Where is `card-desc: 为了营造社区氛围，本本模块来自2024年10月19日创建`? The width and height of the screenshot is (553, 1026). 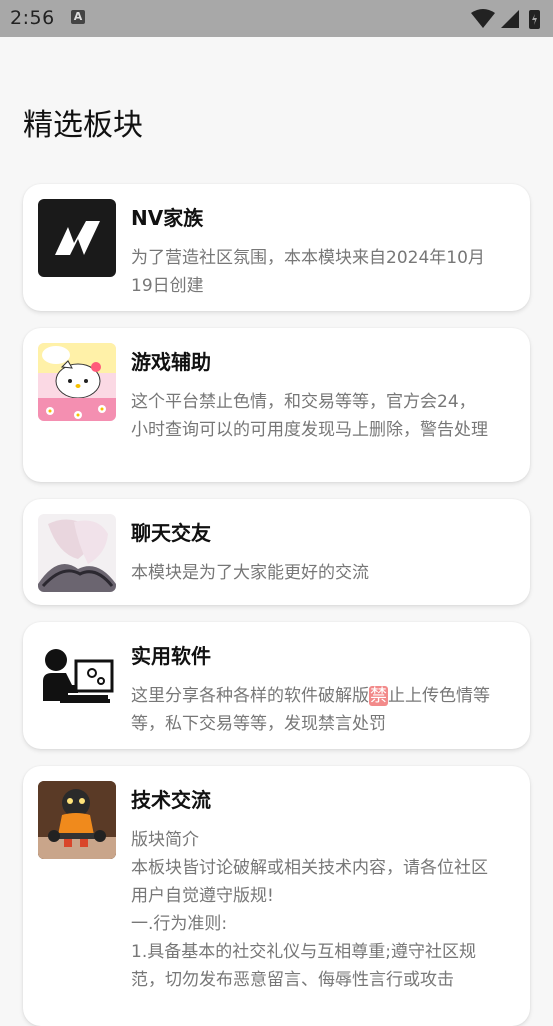 card-desc: 为了营造社区氛围，本本模块来自2024年10月19日创建 is located at coordinates (308, 272).